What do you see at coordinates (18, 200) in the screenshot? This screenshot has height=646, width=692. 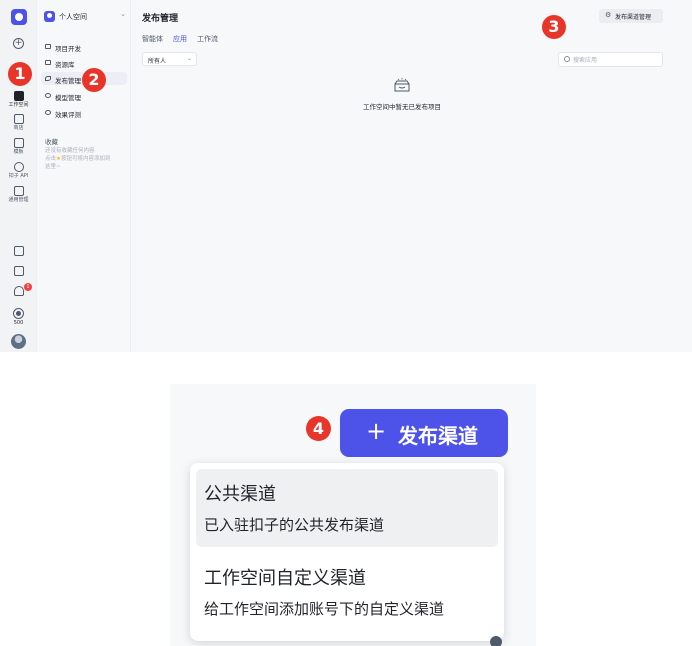 I see `rail-item-label: 通用管理` at bounding box center [18, 200].